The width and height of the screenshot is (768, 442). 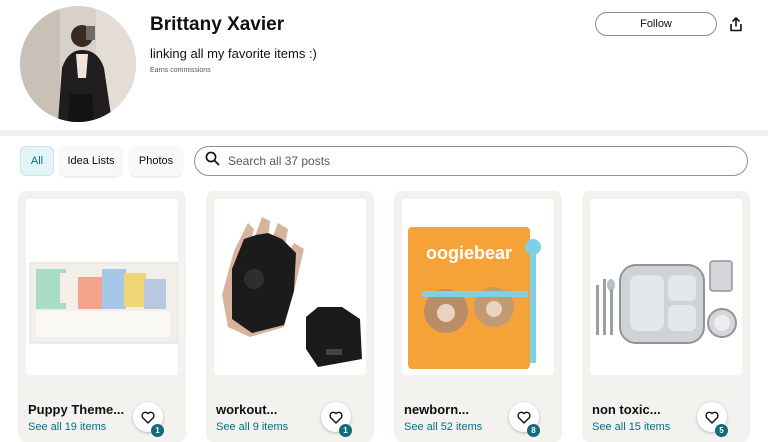 What do you see at coordinates (67, 427) in the screenshot?
I see `see-all-link: See all 19 items` at bounding box center [67, 427].